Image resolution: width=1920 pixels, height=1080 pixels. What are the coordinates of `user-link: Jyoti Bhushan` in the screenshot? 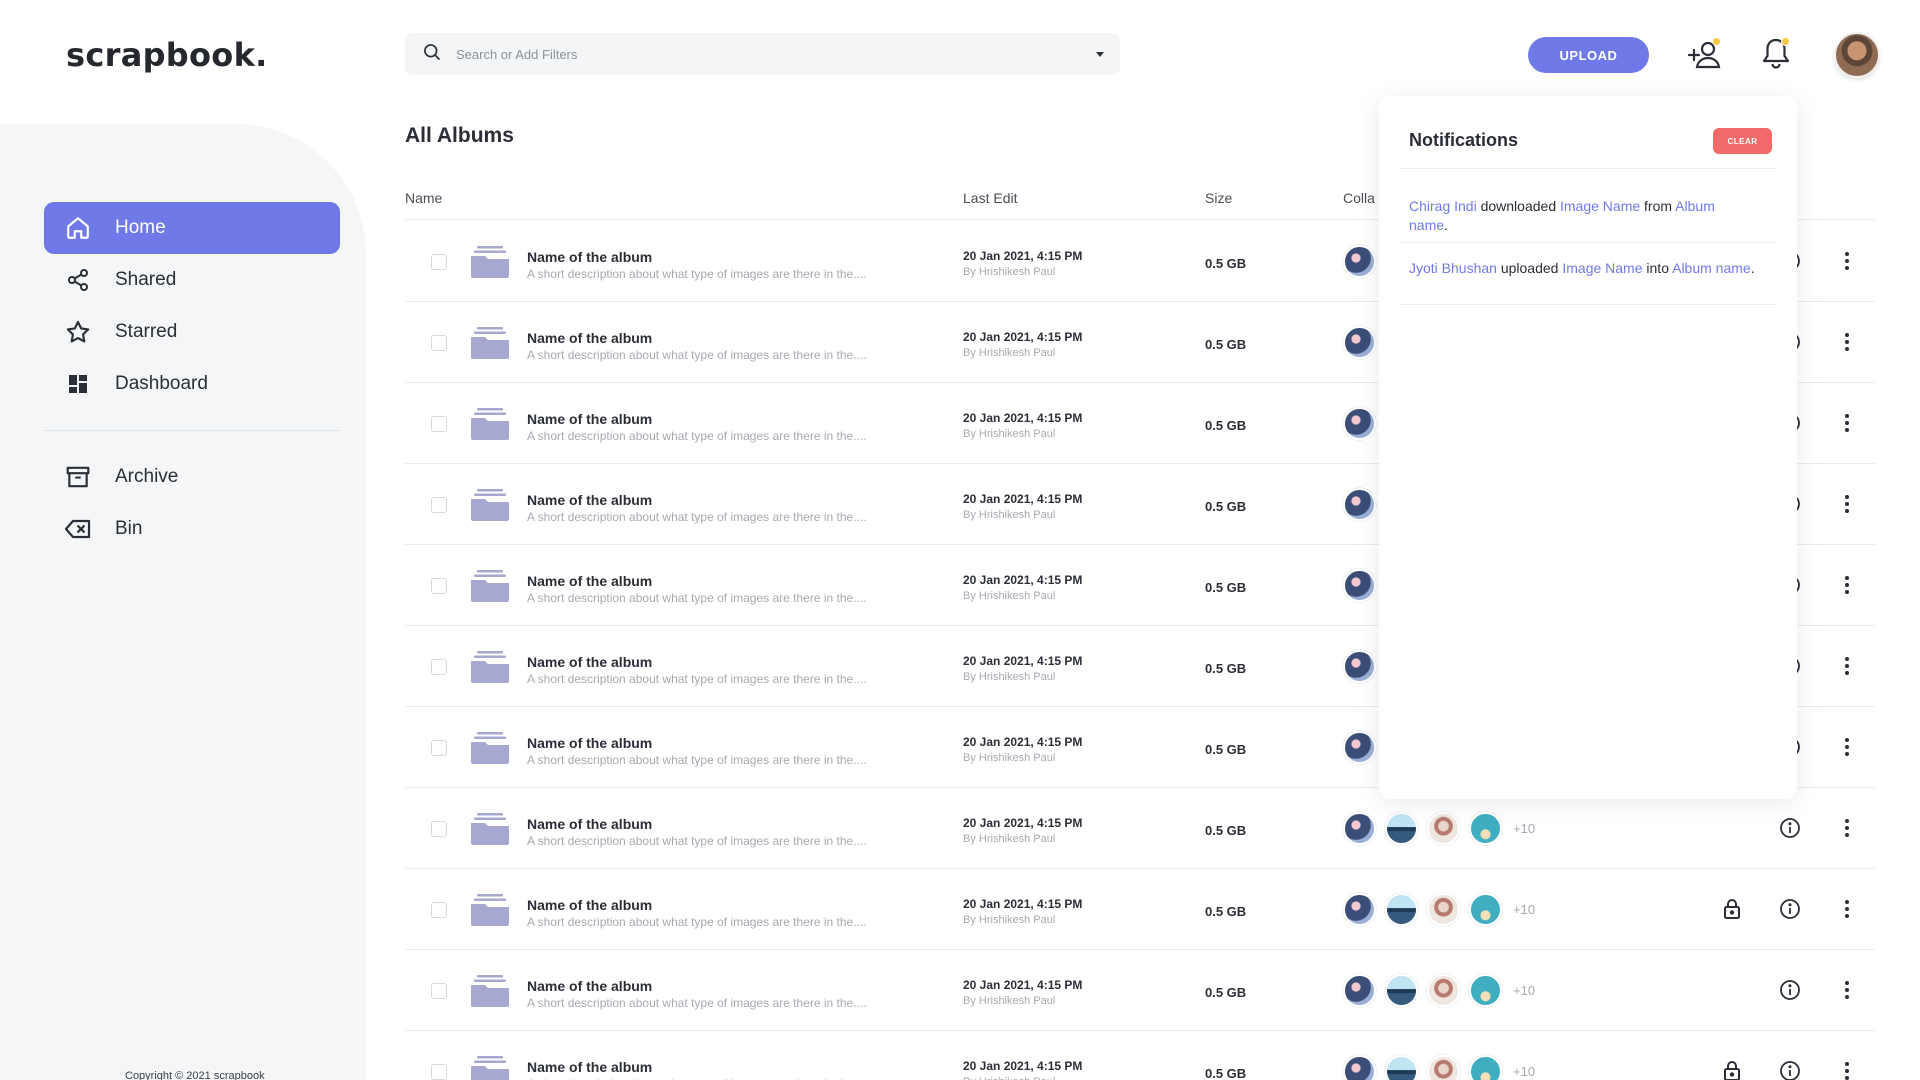 It's located at (1453, 268).